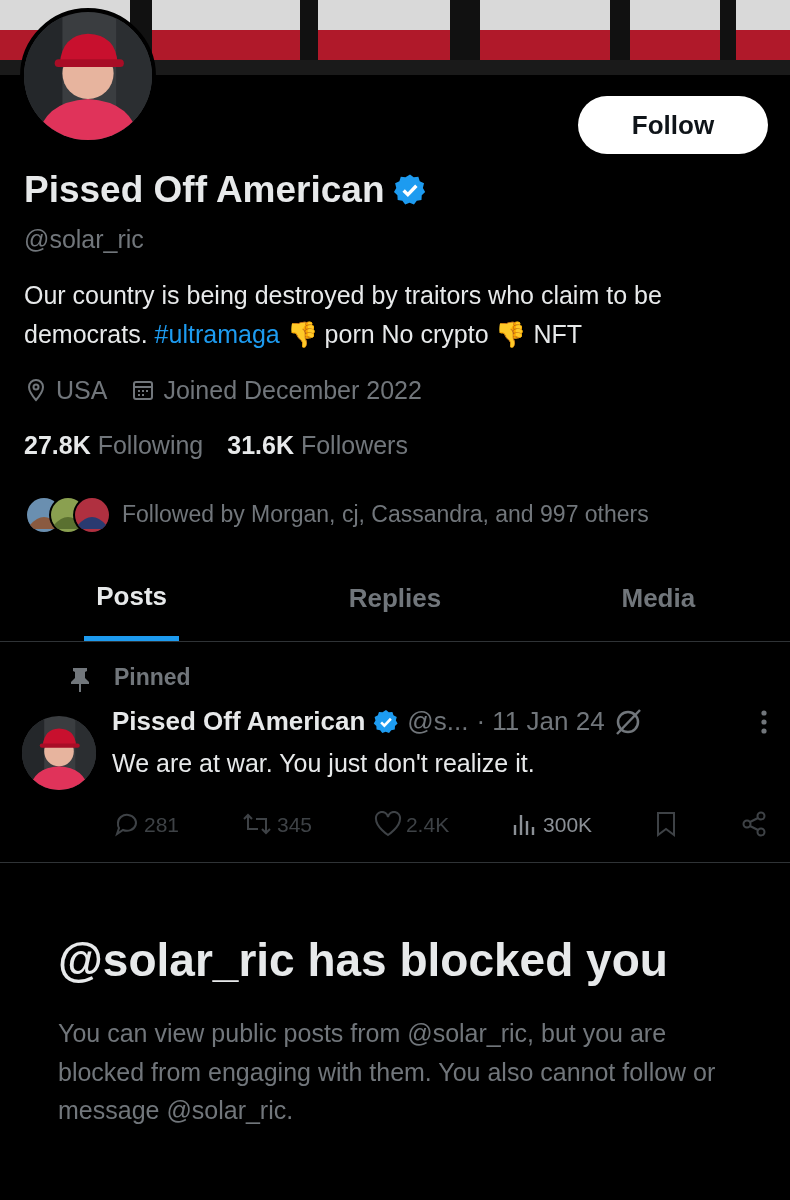 This screenshot has height=1200, width=790. Describe the element at coordinates (540, 722) in the screenshot. I see `post-date: · 11 Jan 24` at that location.